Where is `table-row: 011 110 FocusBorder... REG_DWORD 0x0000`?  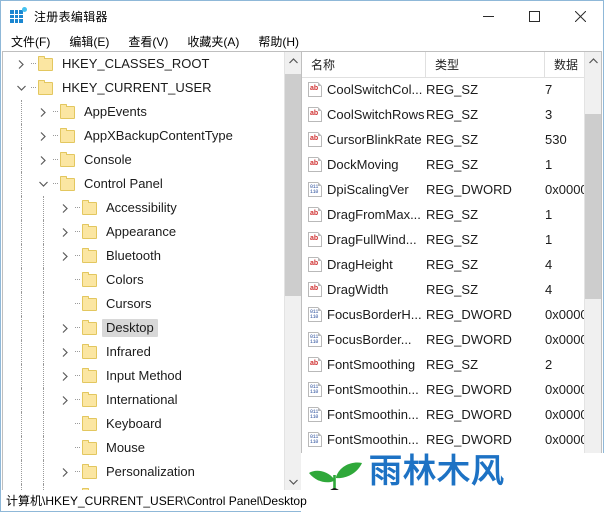 table-row: 011 110 FocusBorder... REG_DWORD 0x0000 is located at coordinates (443, 339).